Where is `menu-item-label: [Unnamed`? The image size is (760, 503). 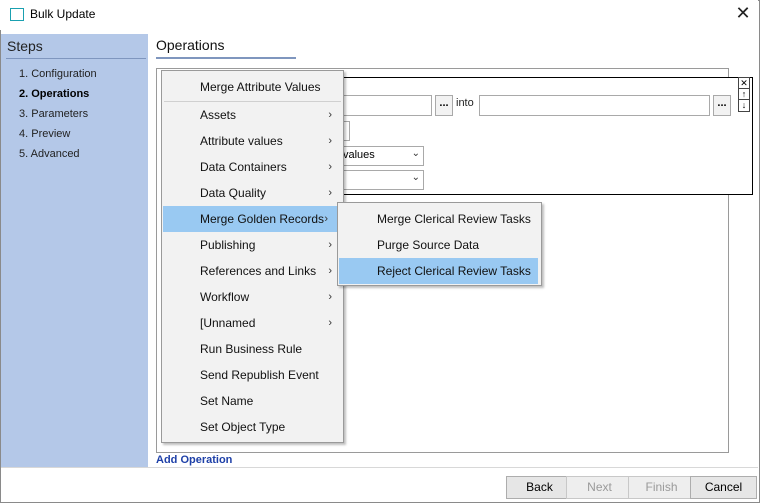
menu-item-label: [Unnamed is located at coordinates (228, 323).